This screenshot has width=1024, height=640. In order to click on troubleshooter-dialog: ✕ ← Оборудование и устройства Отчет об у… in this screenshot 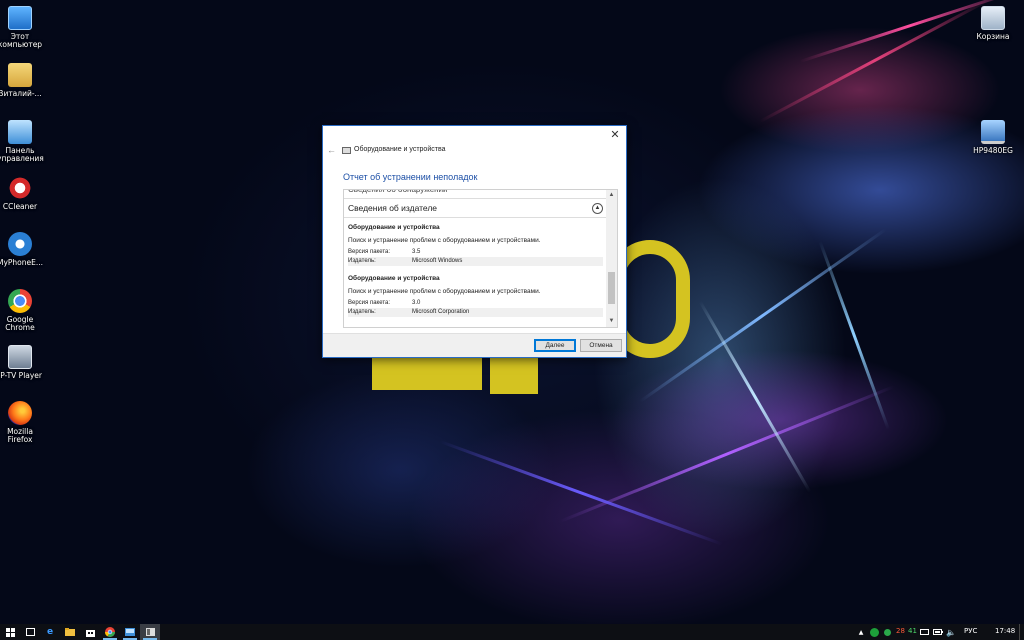, I will do `click(474, 241)`.